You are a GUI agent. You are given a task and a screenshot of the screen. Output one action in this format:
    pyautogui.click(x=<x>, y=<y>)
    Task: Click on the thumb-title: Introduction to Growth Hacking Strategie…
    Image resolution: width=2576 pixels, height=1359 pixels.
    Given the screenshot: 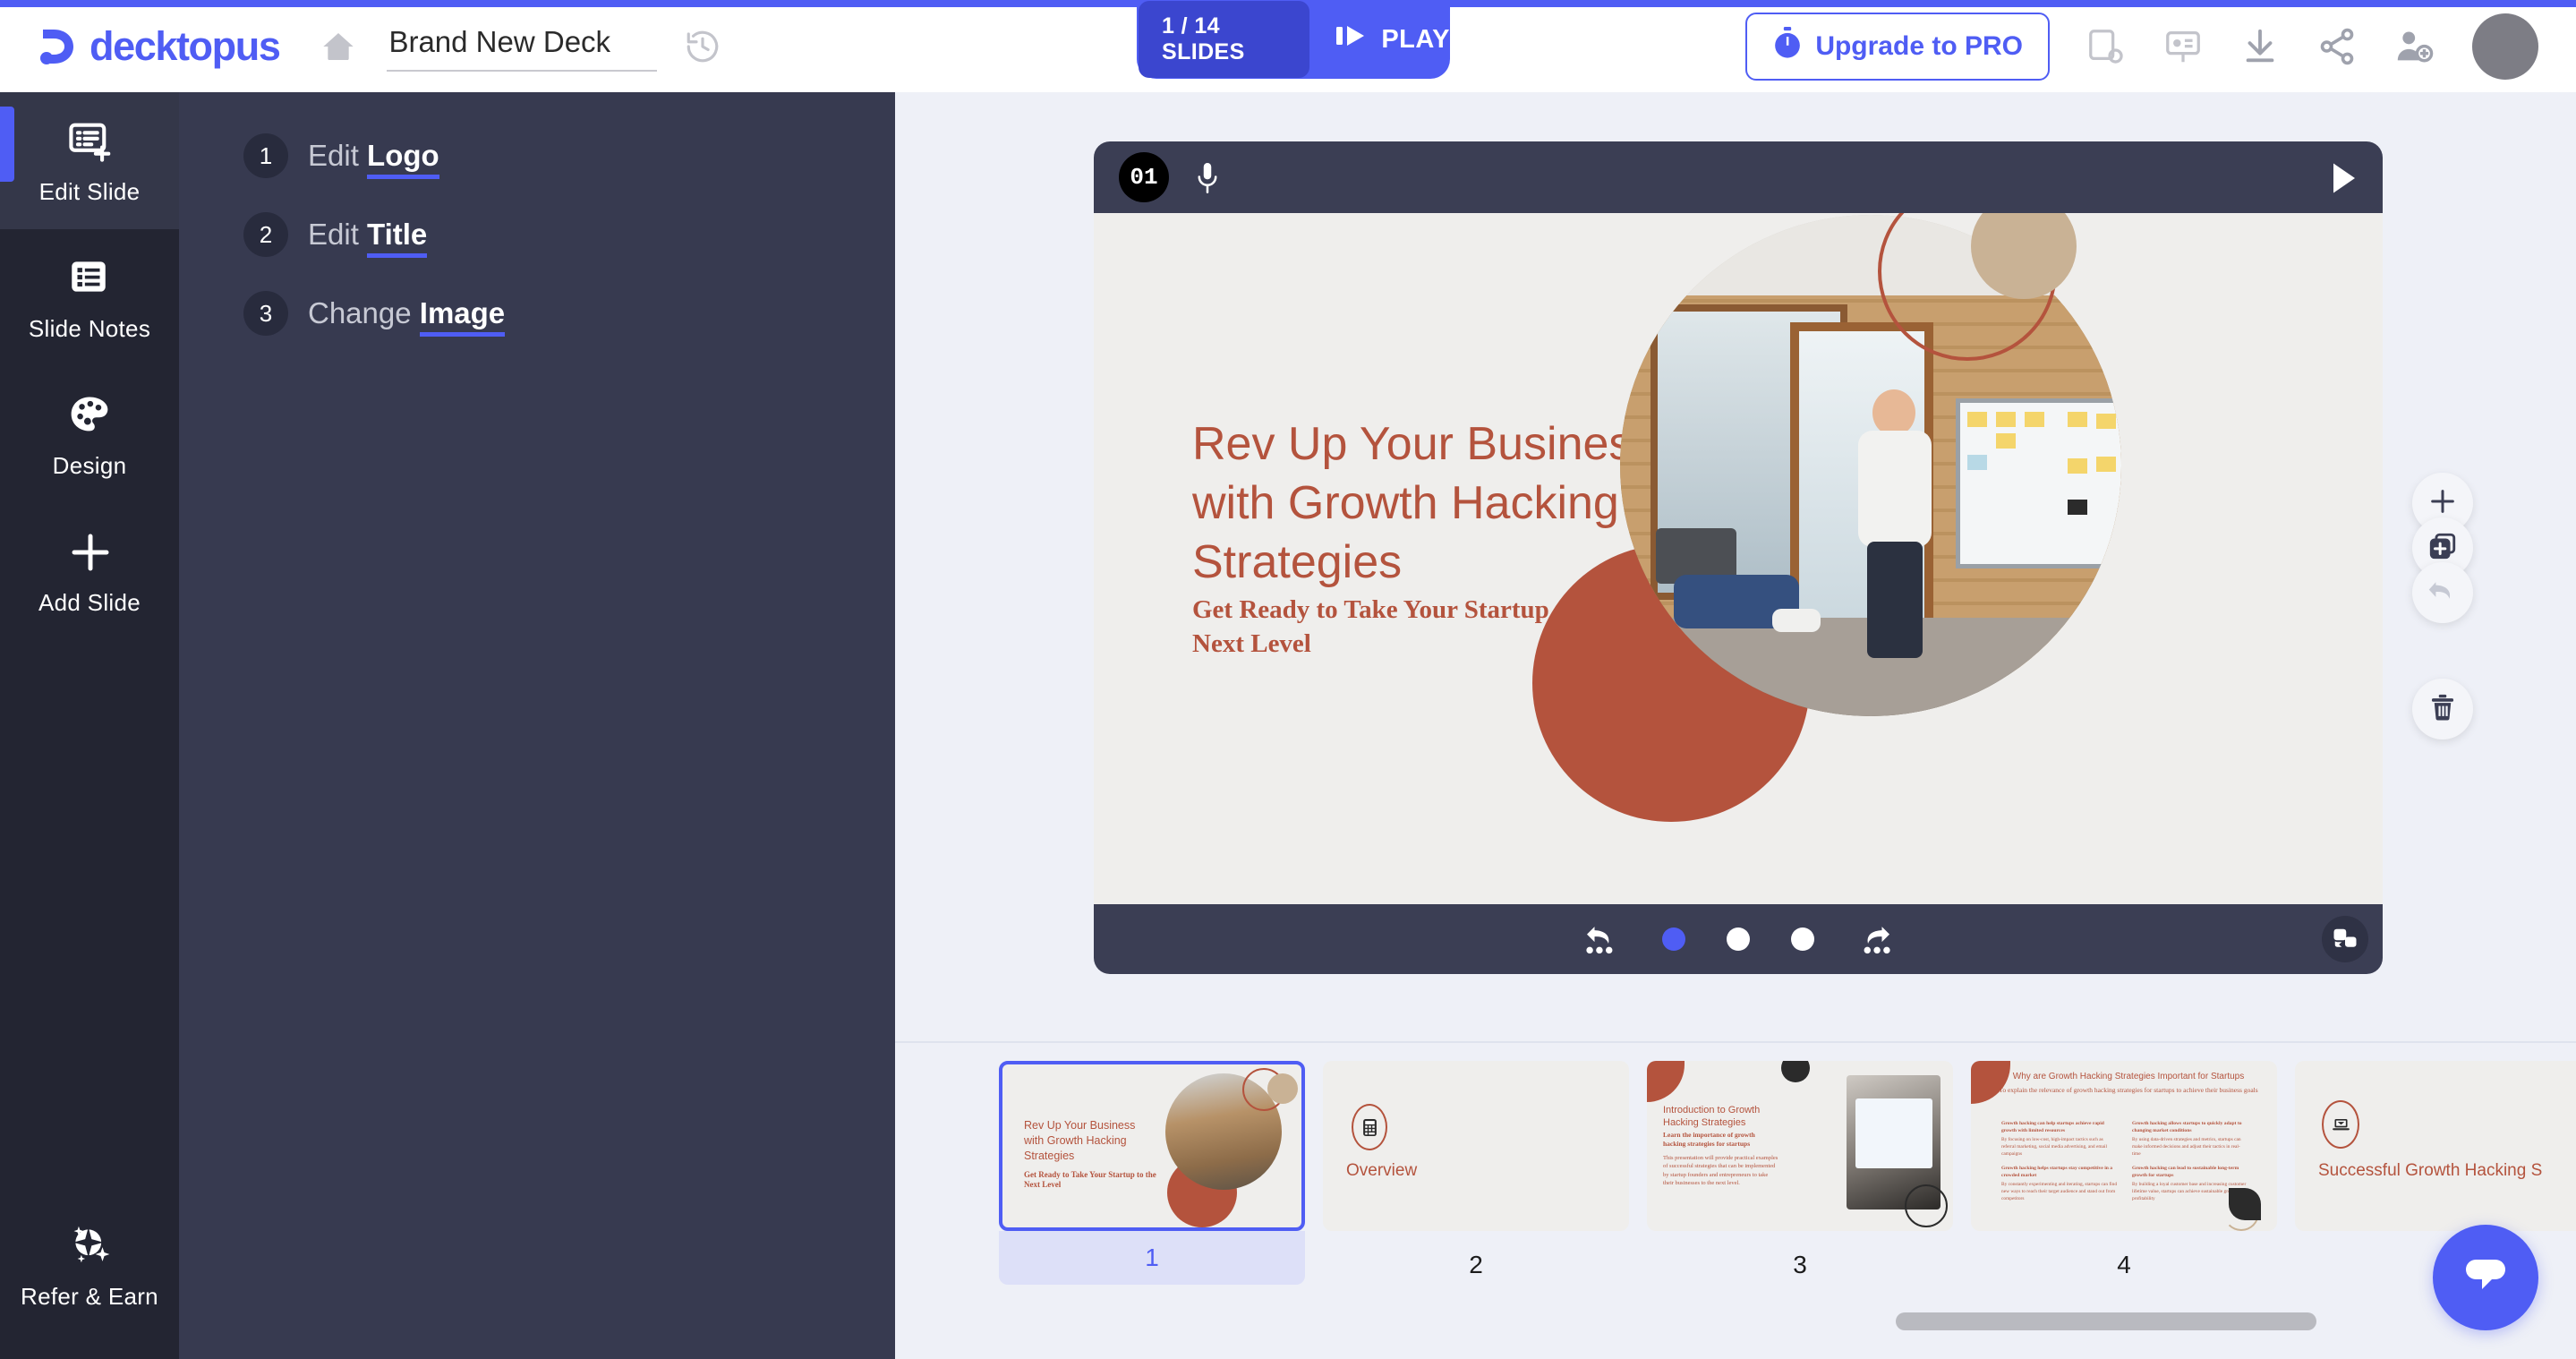 What is the action you would take?
    pyautogui.click(x=1712, y=1117)
    